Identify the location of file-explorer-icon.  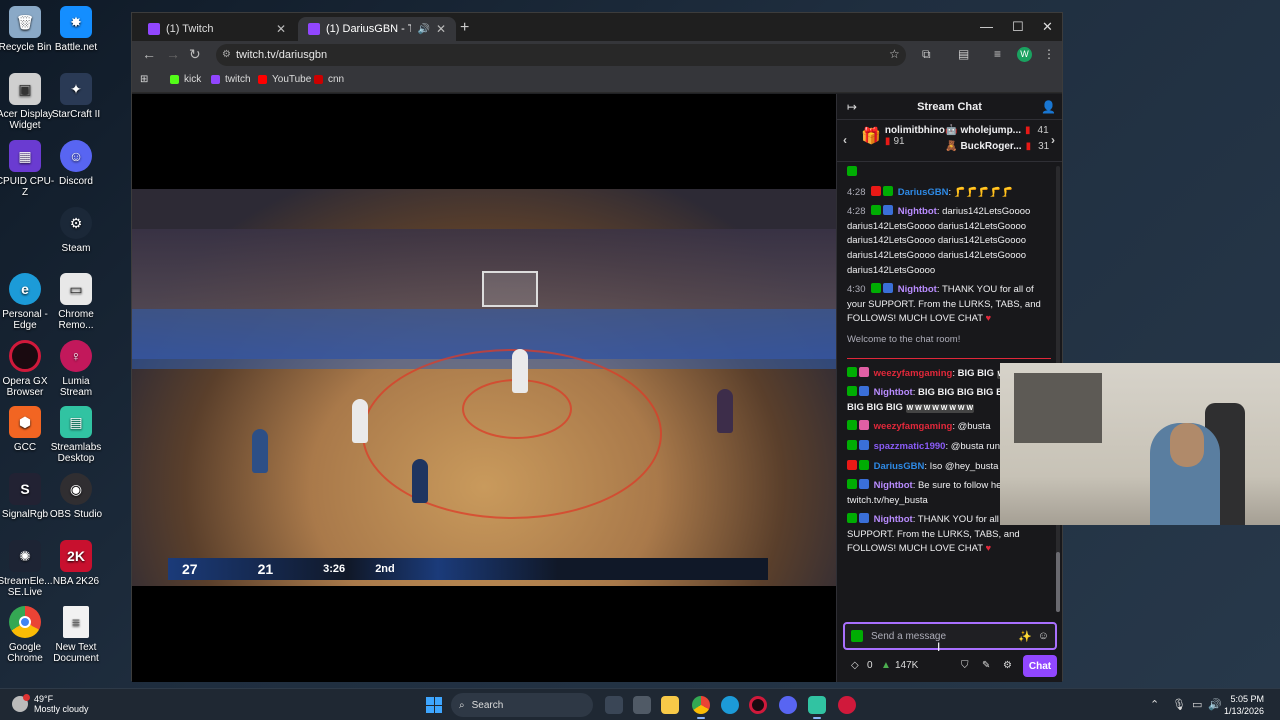
(670, 705).